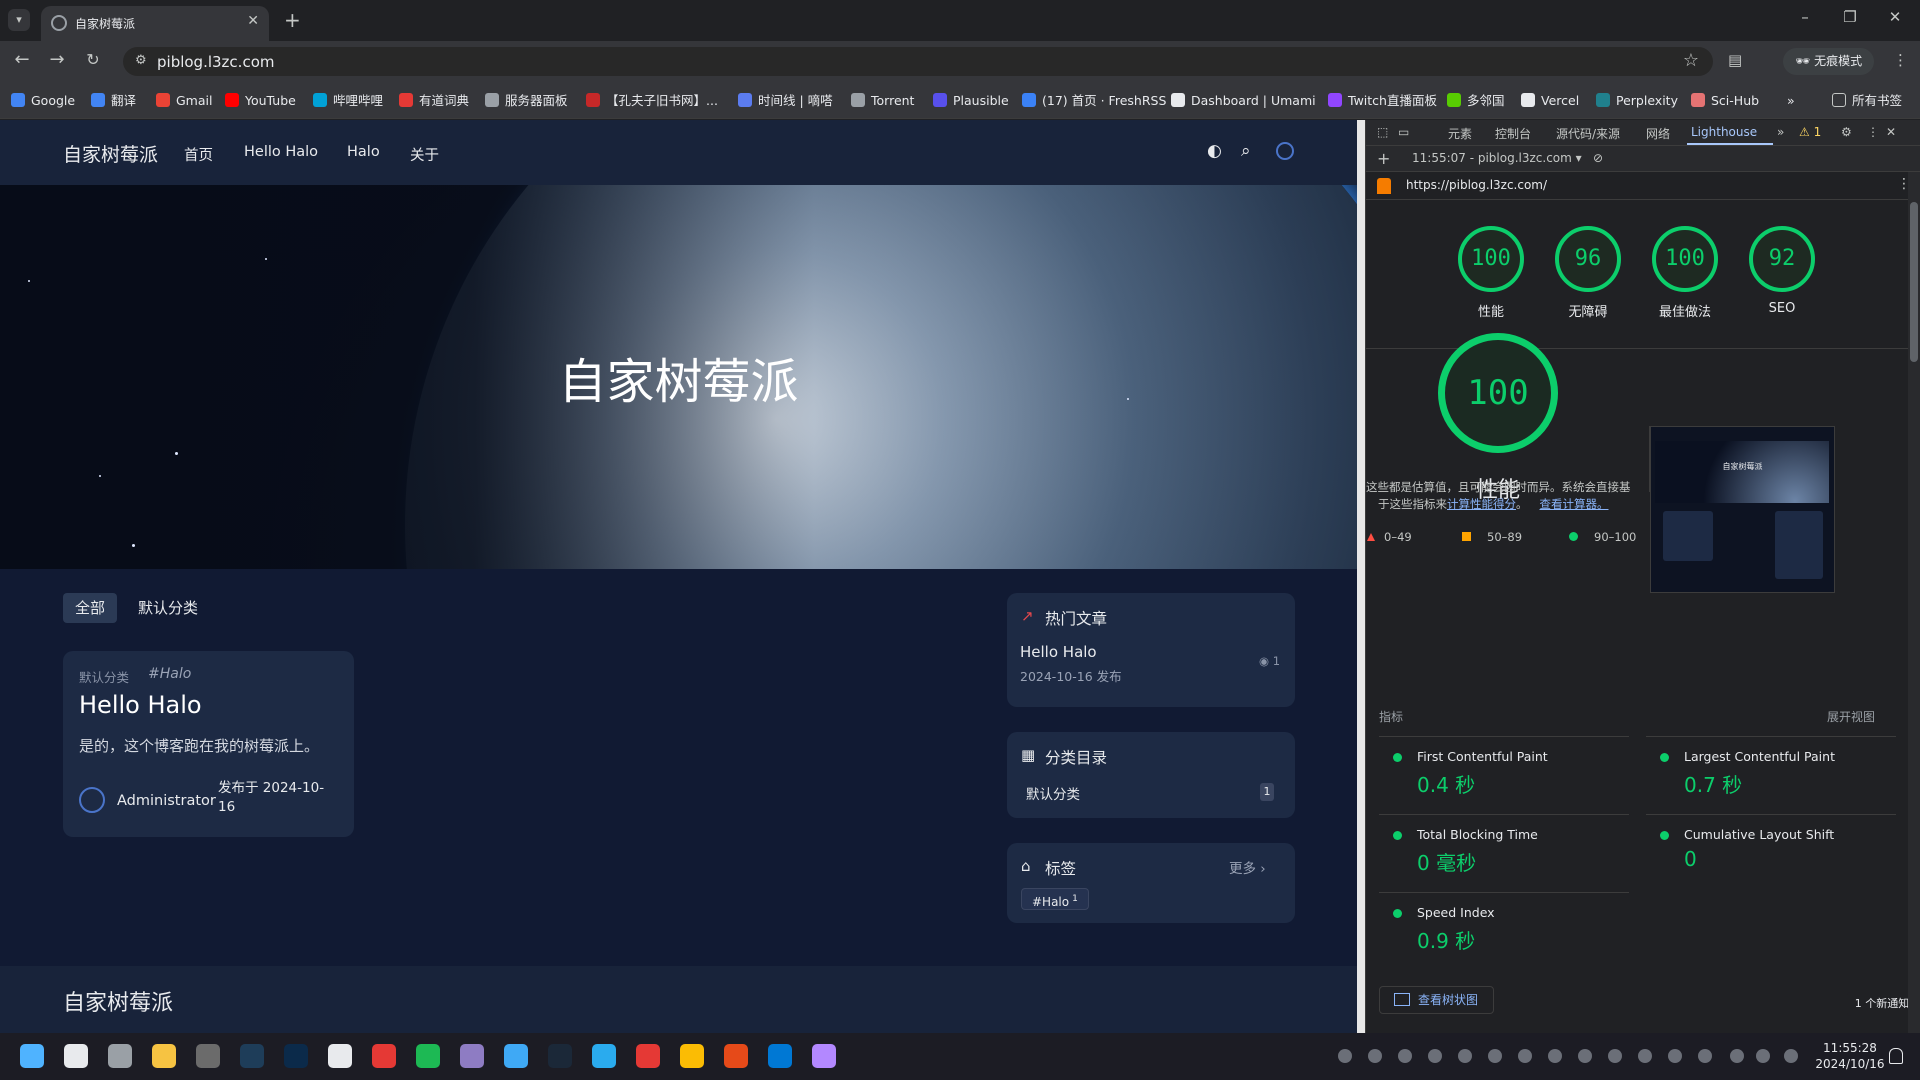  What do you see at coordinates (169, 674) in the screenshot?
I see `post-tag: #Halo` at bounding box center [169, 674].